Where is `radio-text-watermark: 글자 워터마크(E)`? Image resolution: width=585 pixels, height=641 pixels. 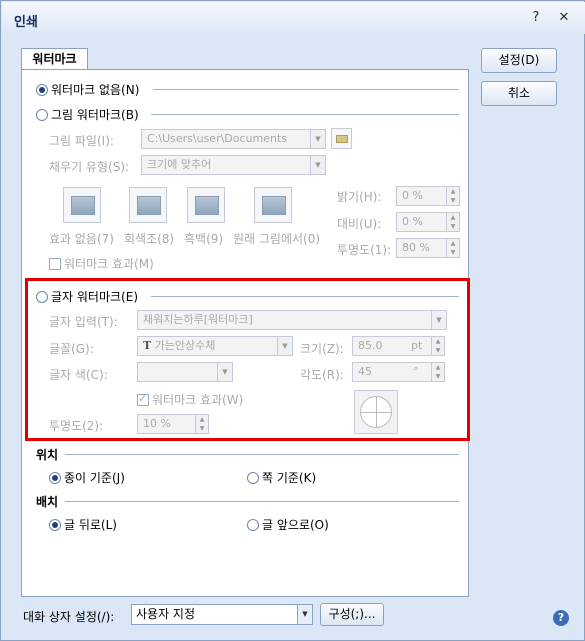
radio-text-watermark: 글자 워터마크(E) is located at coordinates (87, 296).